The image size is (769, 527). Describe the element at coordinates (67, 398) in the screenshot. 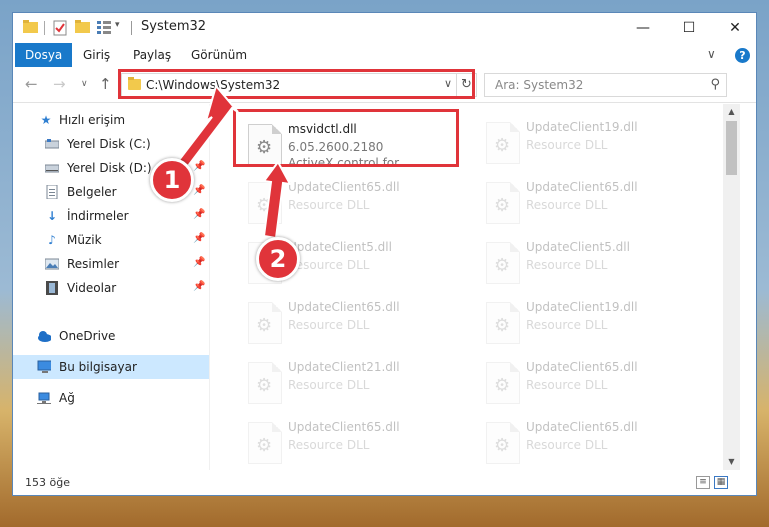

I see `sidebar-item-label: Ağ` at that location.